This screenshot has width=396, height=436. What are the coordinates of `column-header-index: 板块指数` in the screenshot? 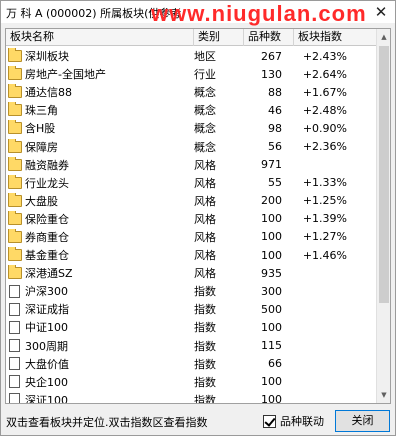 It's located at (335, 37).